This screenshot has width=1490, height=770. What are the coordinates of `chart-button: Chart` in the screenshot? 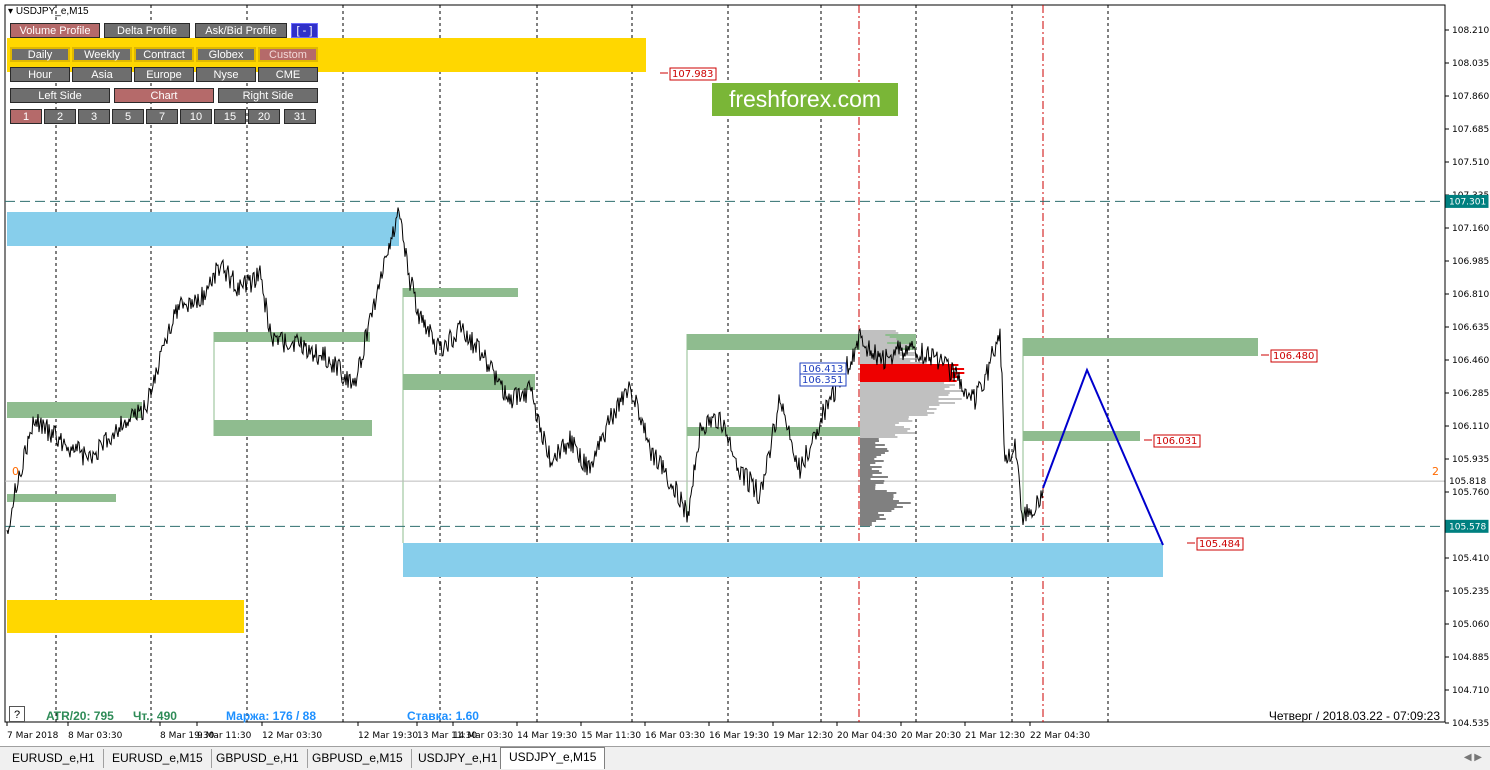 It's located at (164, 95).